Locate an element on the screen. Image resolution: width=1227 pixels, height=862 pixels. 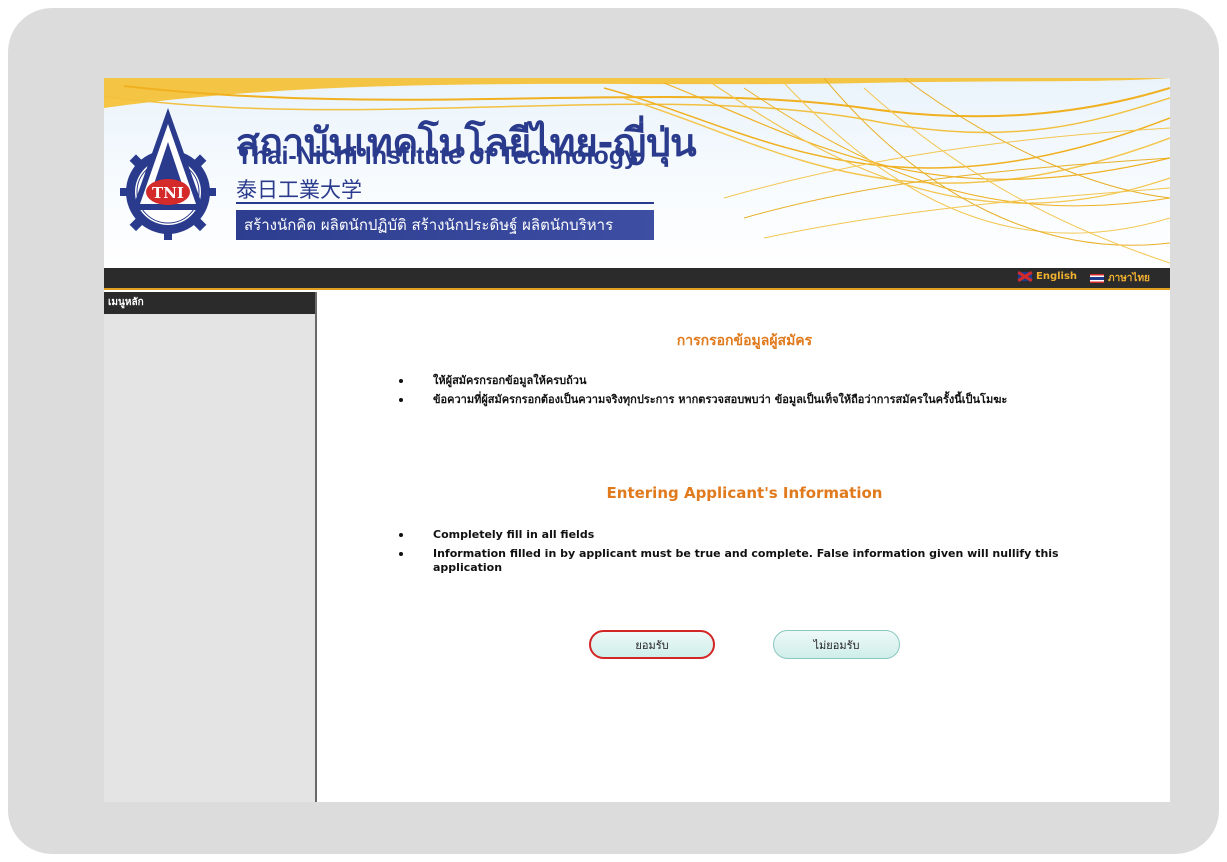
institute-name-english: Thai-Nichi Institute of Technology is located at coordinates (437, 156).